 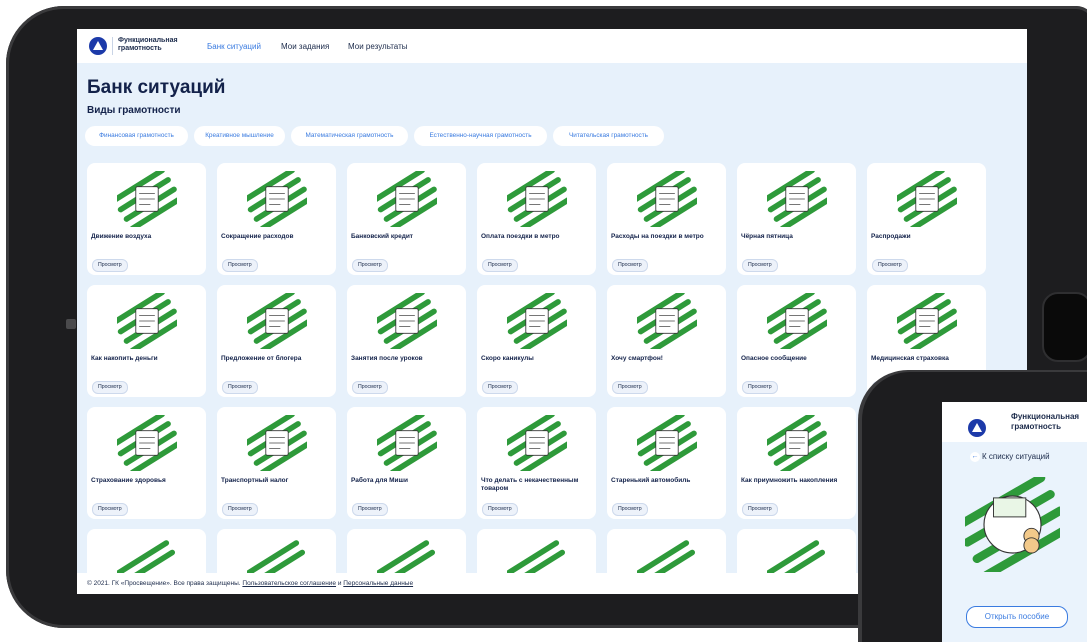 What do you see at coordinates (128, 480) in the screenshot?
I see `card-title: Страхование здоровья` at bounding box center [128, 480].